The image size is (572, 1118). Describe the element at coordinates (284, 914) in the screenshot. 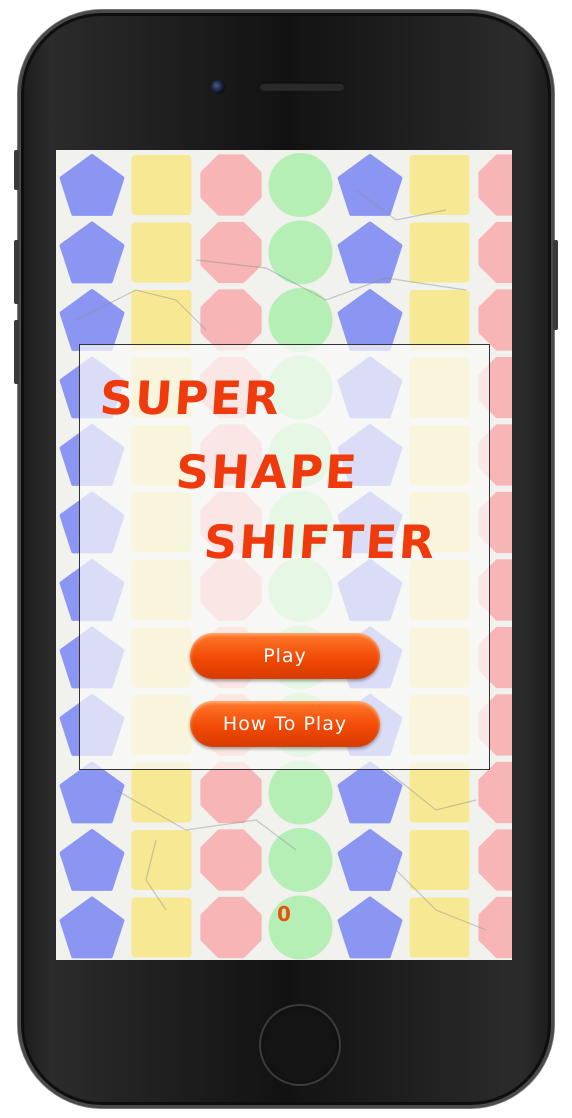

I see `score-counter: 0` at that location.